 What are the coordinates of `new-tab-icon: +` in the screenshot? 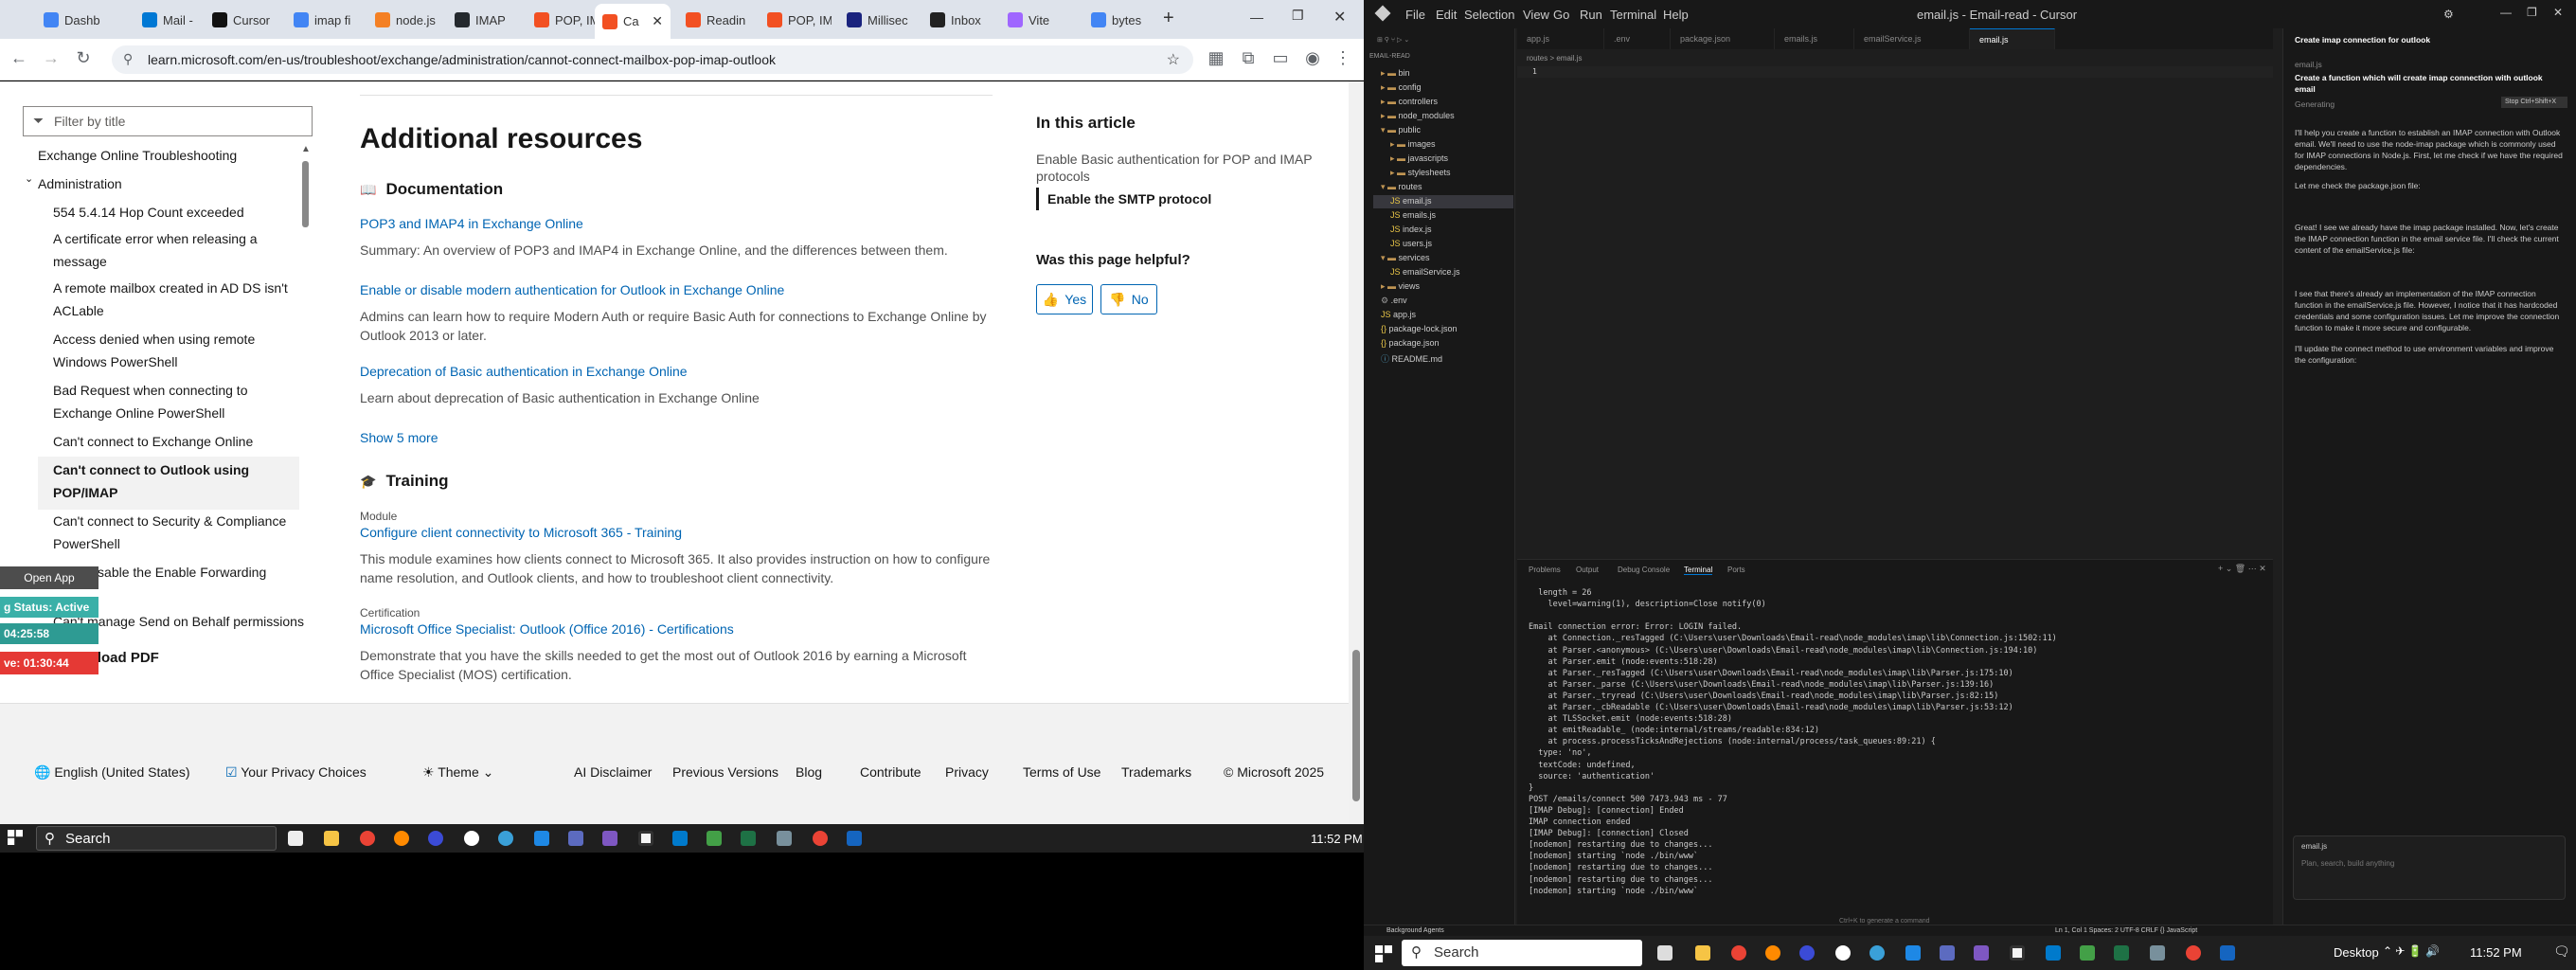 It's located at (1168, 18).